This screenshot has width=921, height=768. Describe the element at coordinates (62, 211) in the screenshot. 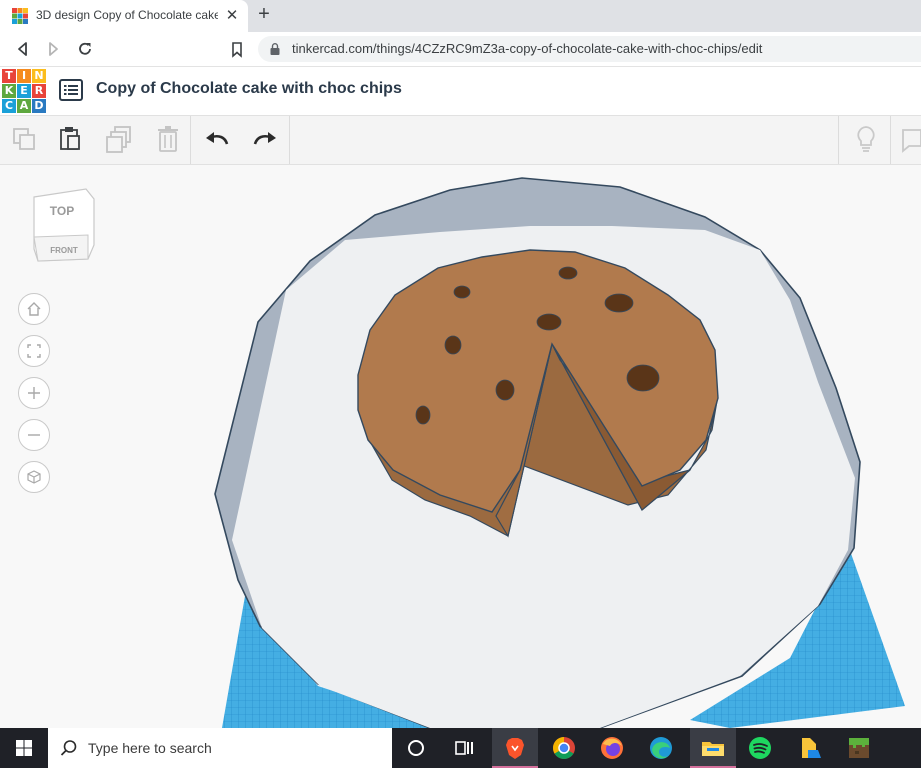

I see `view-cube-top-label: TOP` at that location.